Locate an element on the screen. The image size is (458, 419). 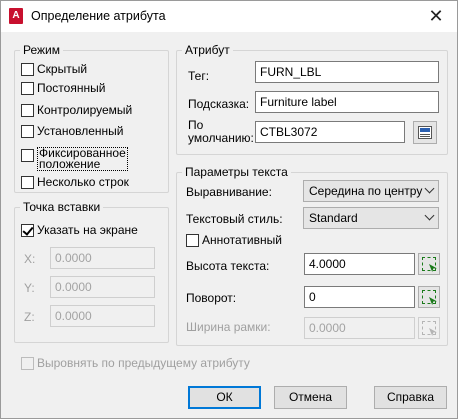
align-below-previous-checkbox: Выровнять по предыдущему атрибуту is located at coordinates (135, 363).